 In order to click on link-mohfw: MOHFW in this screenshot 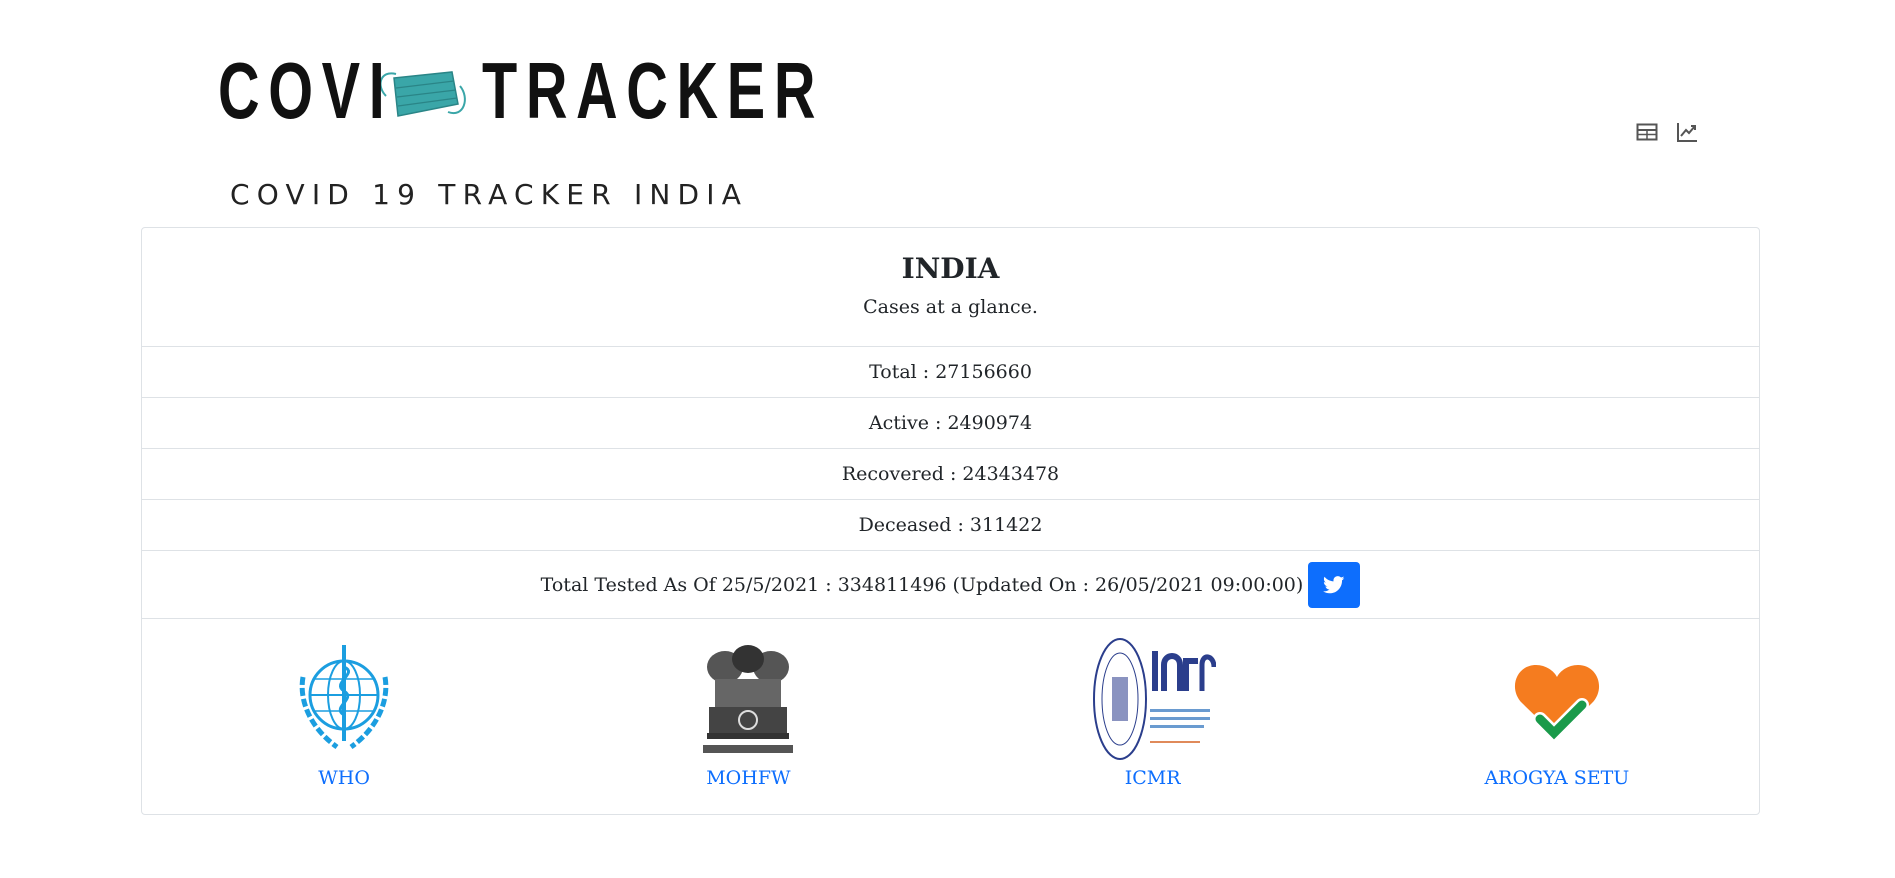, I will do `click(748, 718)`.